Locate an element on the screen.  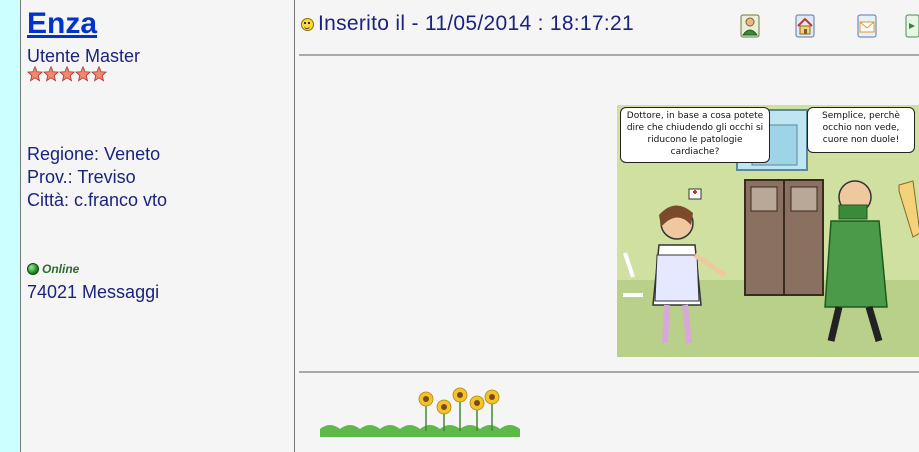
email-icon is located at coordinates (867, 26).